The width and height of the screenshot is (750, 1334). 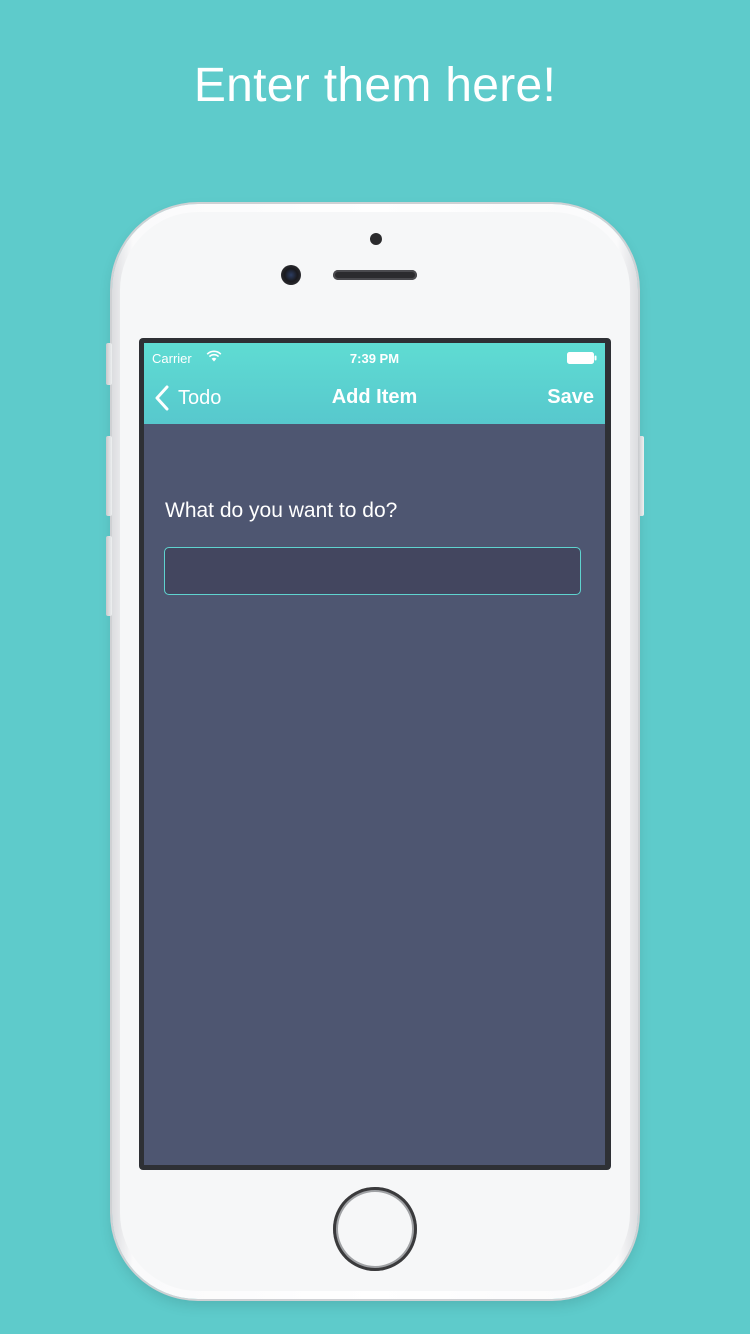 I want to click on todo-text-input, so click(x=372, y=571).